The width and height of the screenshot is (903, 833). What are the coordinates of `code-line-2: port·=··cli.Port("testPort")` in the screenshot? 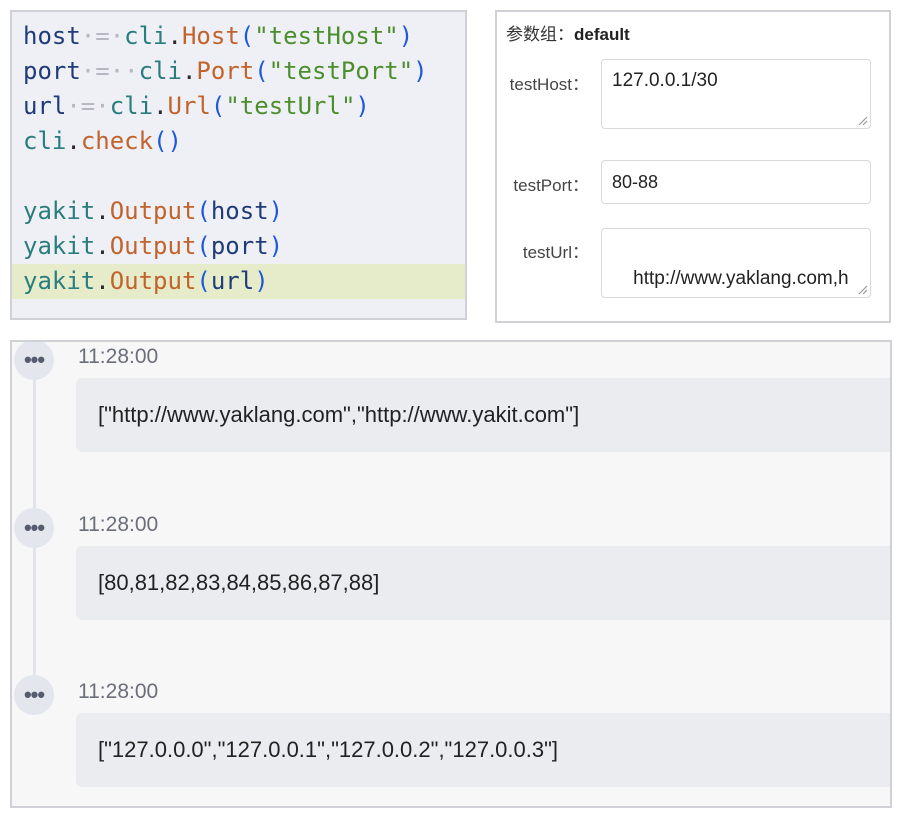 It's located at (238, 71).